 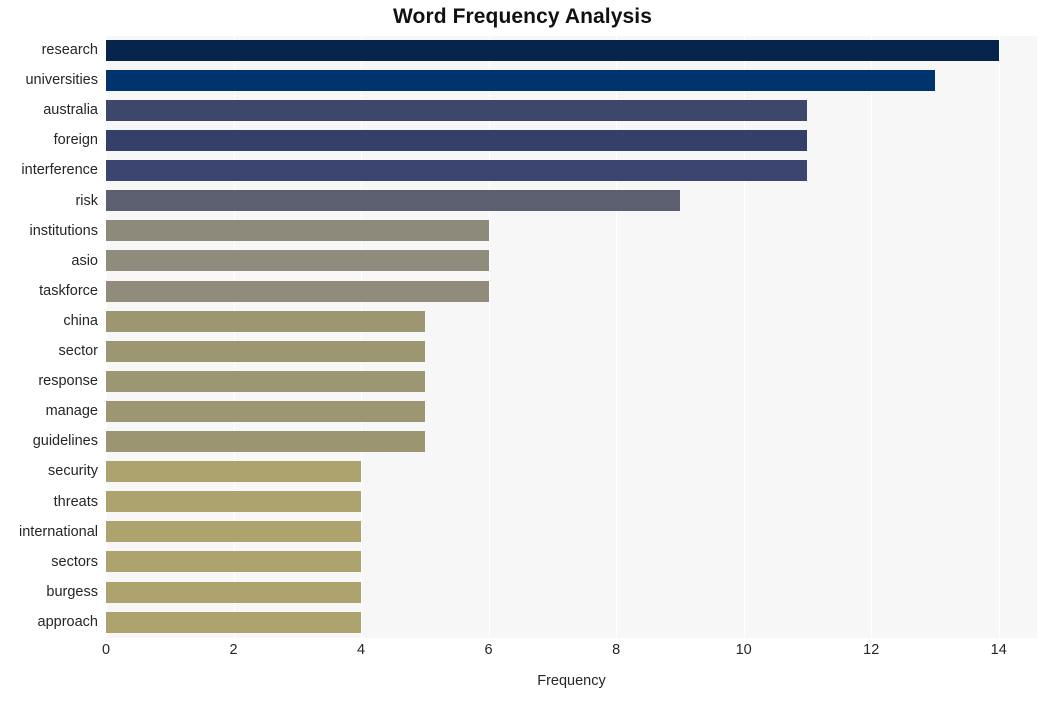 What do you see at coordinates (61, 80) in the screenshot?
I see `y-axis-label-universities: universities` at bounding box center [61, 80].